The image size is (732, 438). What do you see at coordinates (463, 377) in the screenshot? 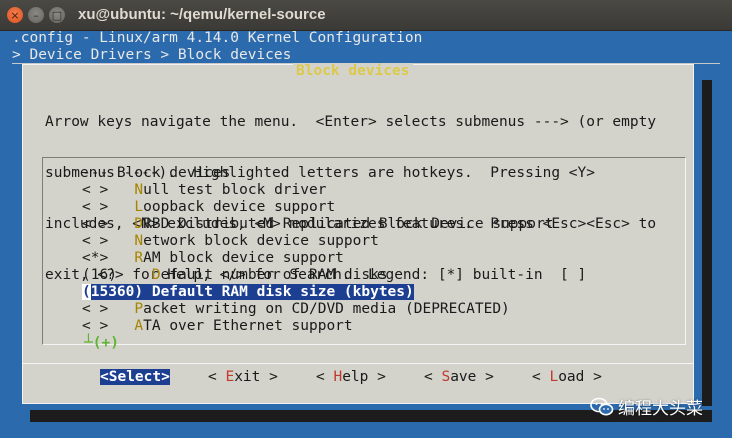
I see `button-label: ave` at bounding box center [463, 377].